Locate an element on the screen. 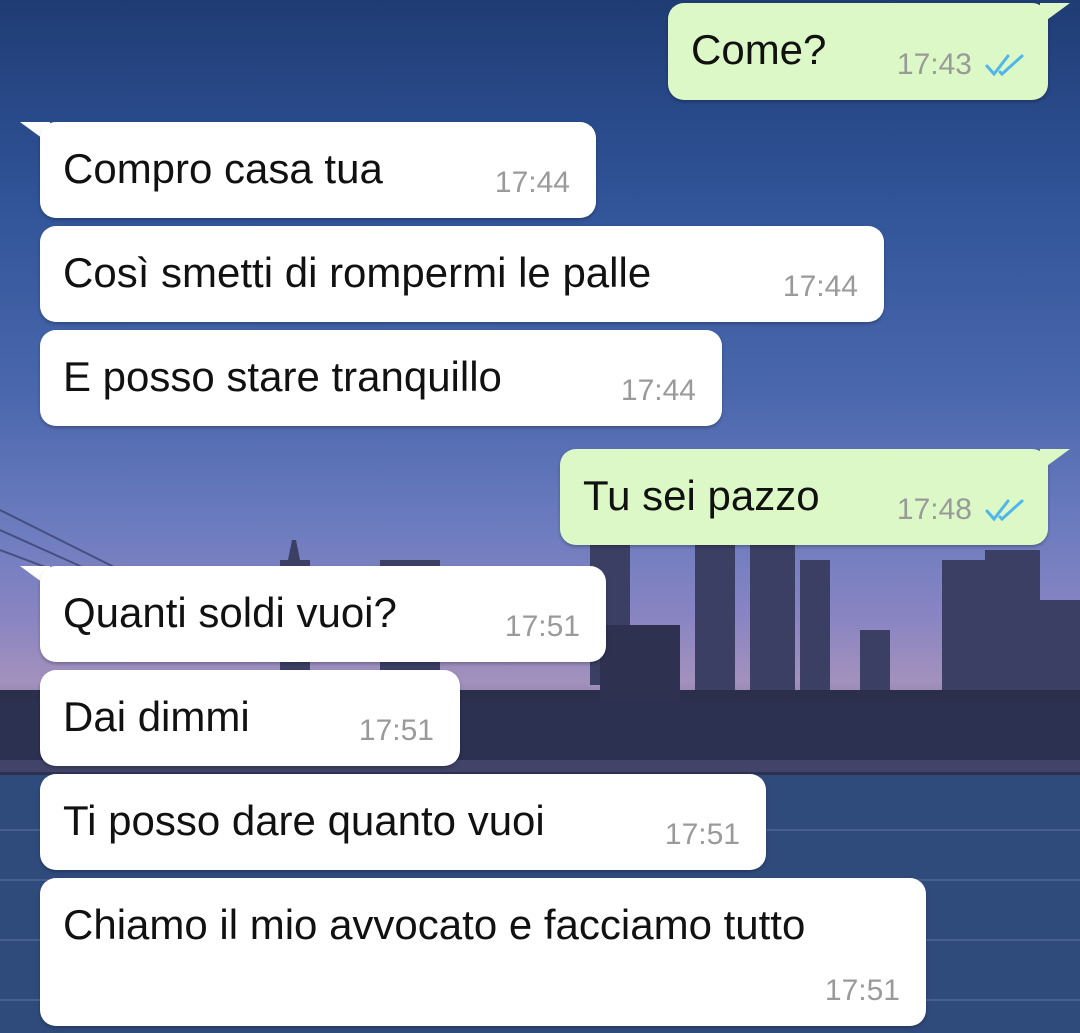 Image resolution: width=1080 pixels, height=1033 pixels. message-text: Quanti soldi vuoi? is located at coordinates (230, 612).